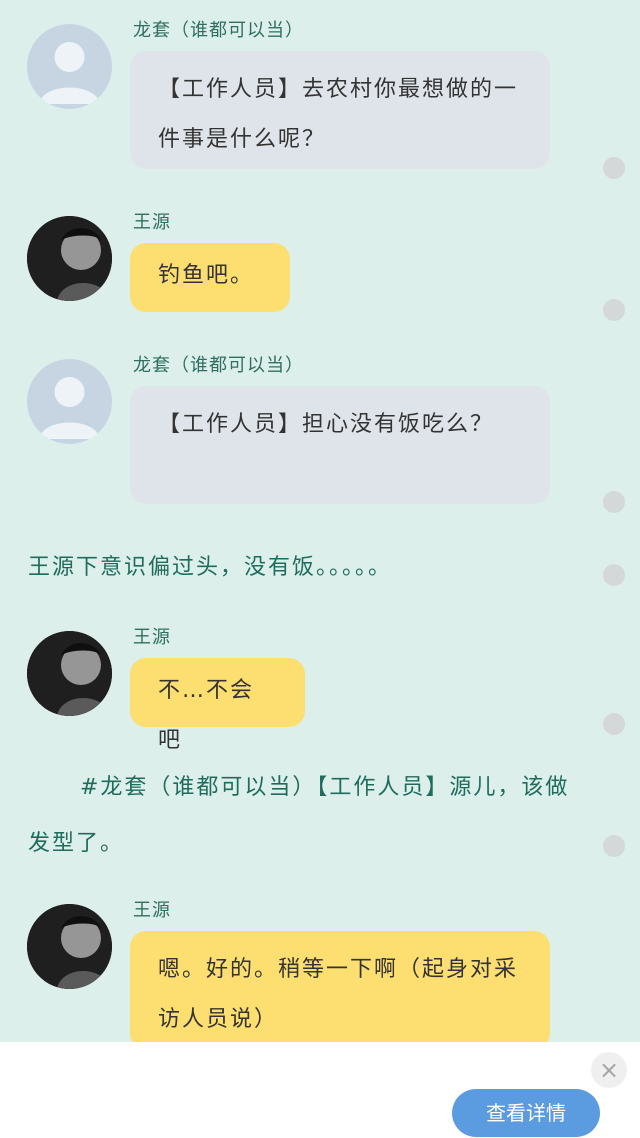 This screenshot has width=640, height=1138. What do you see at coordinates (340, 986) in the screenshot?
I see `message-bubble: 嗯。好的。稍等一下啊（起身对采访人员说）` at bounding box center [340, 986].